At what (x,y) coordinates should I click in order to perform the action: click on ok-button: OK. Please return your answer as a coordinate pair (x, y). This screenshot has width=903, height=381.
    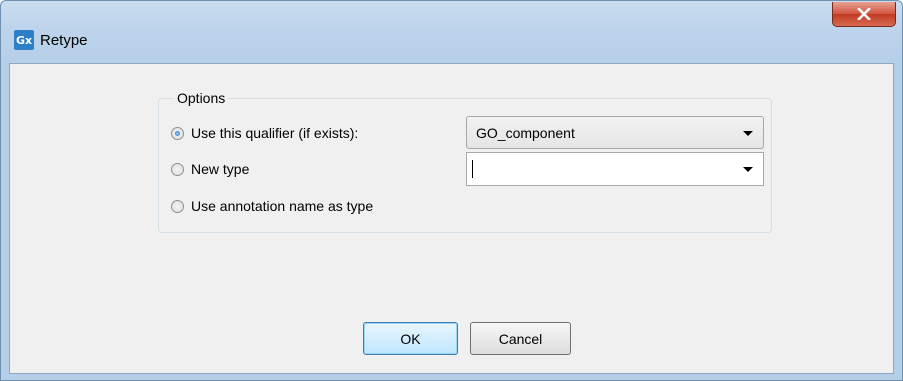
    Looking at the image, I should click on (410, 338).